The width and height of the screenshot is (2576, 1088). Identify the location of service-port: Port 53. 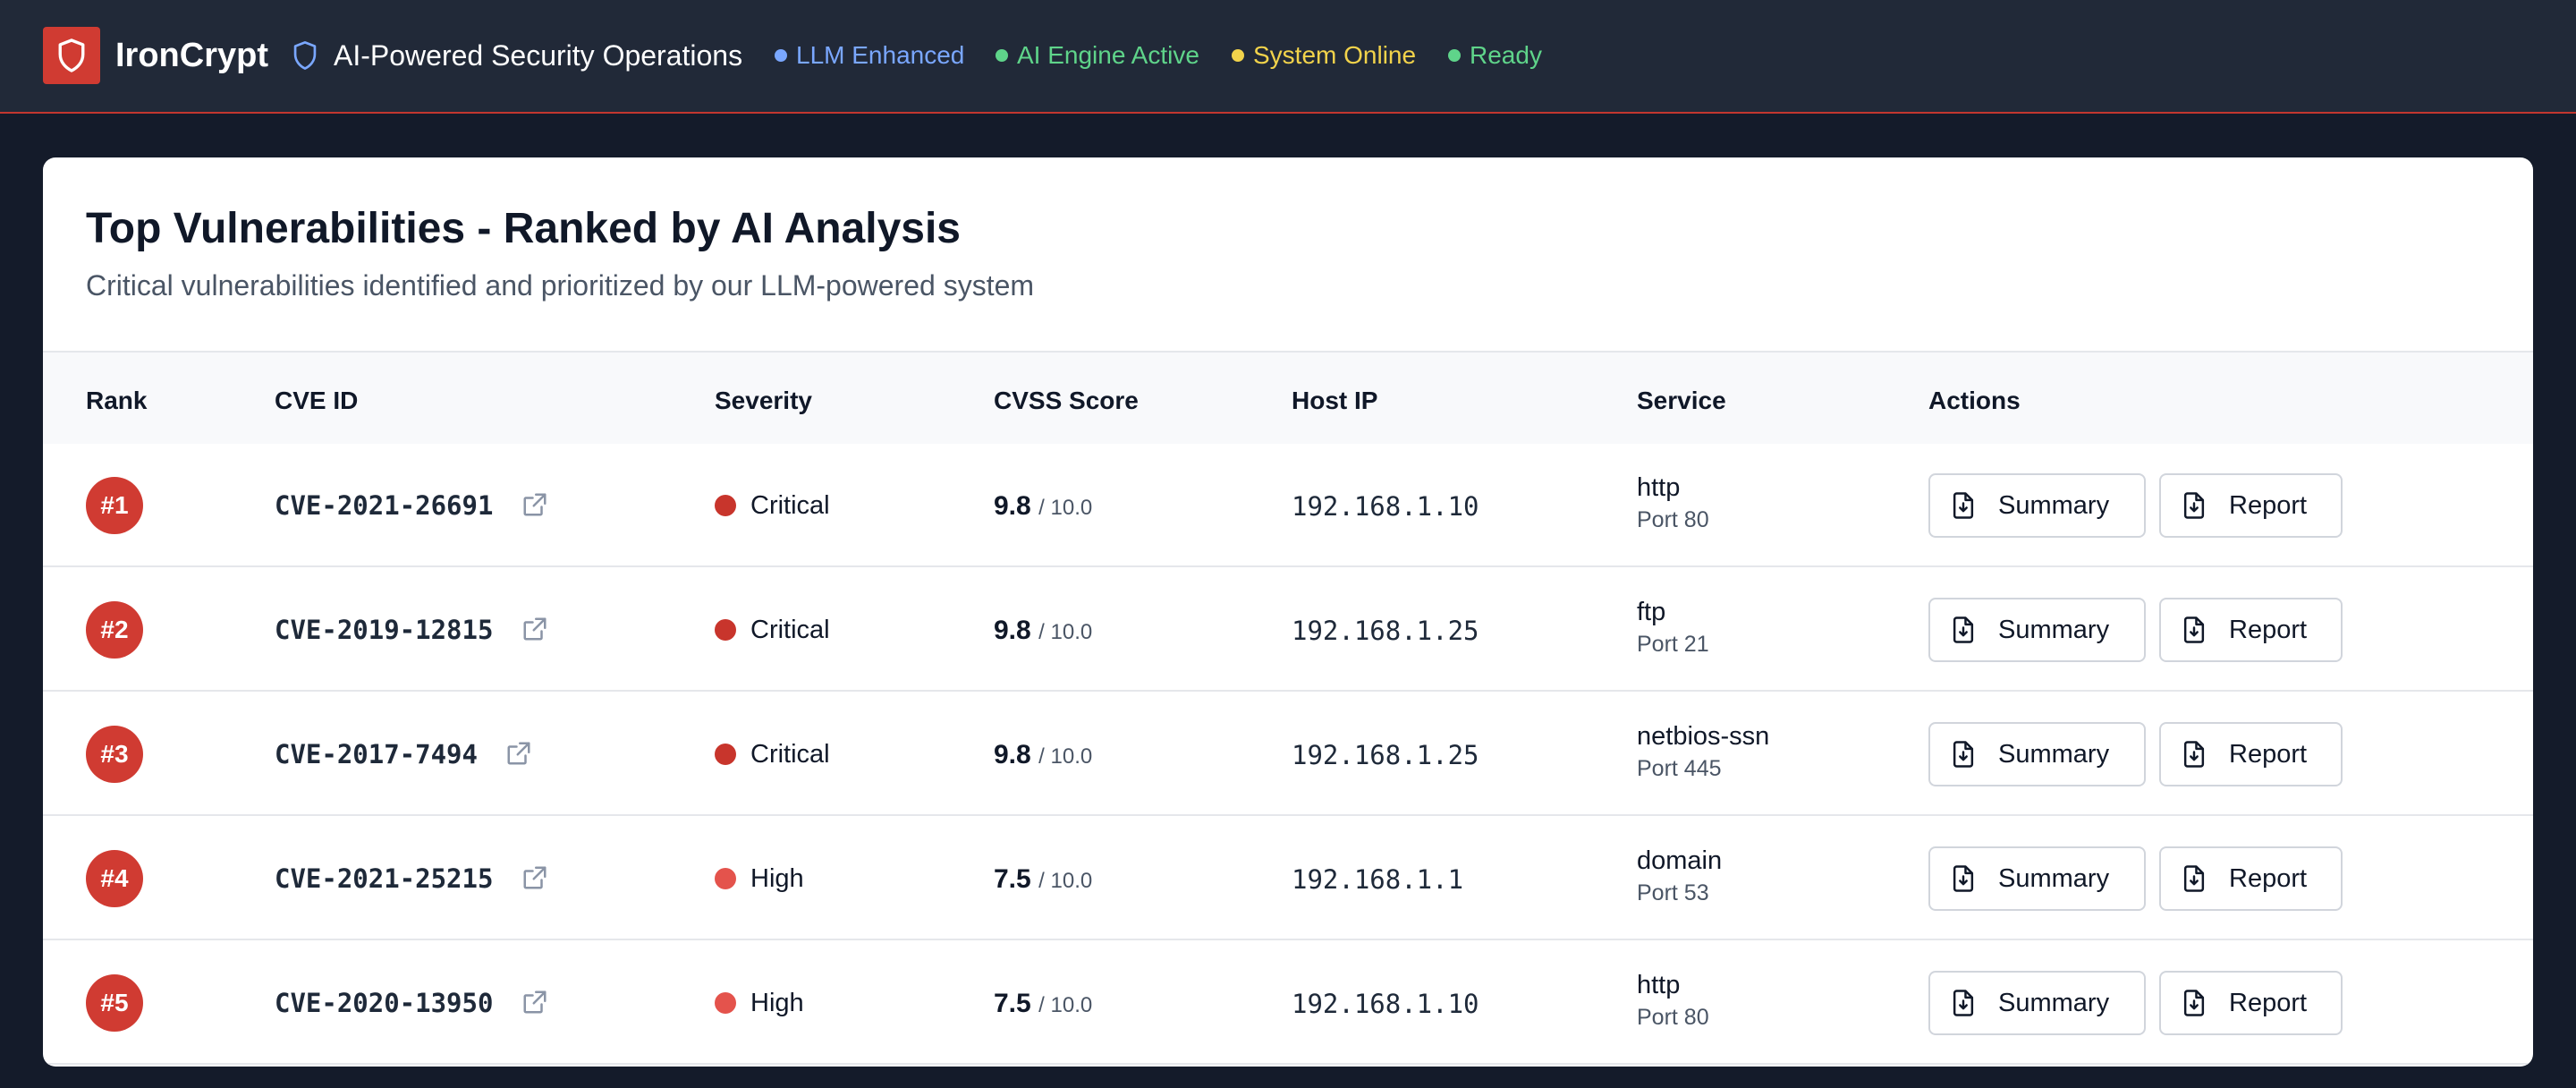
(1673, 892).